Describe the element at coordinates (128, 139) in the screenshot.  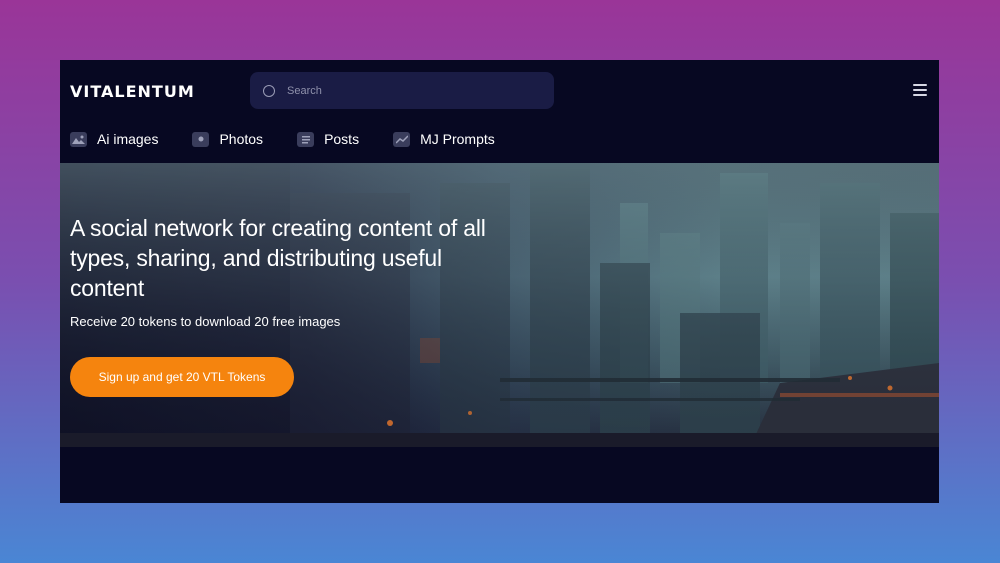
I see `nav-item-label: Ai images` at that location.